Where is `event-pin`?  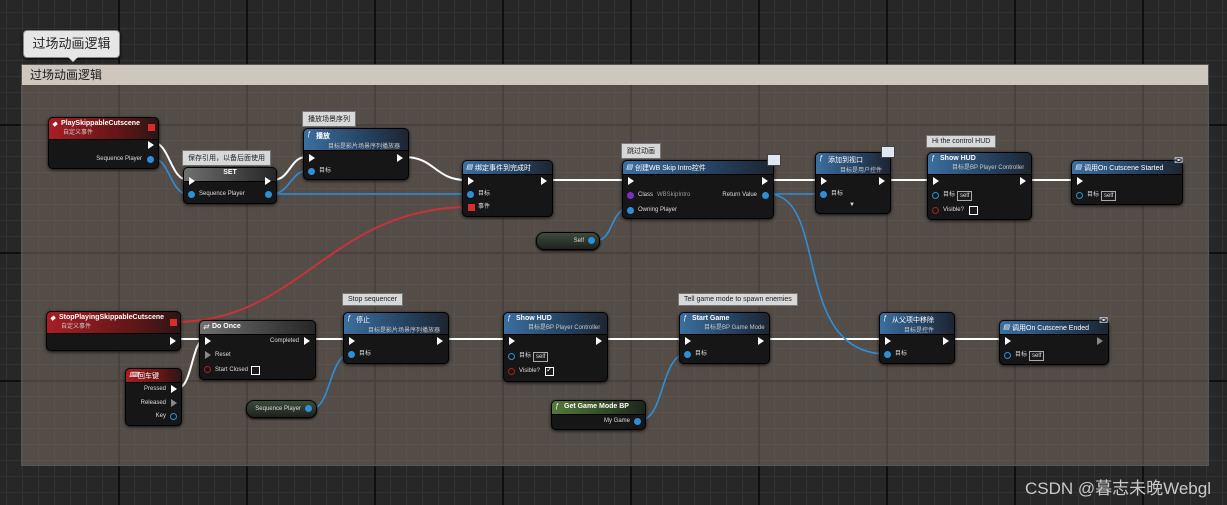
event-pin is located at coordinates (471, 207).